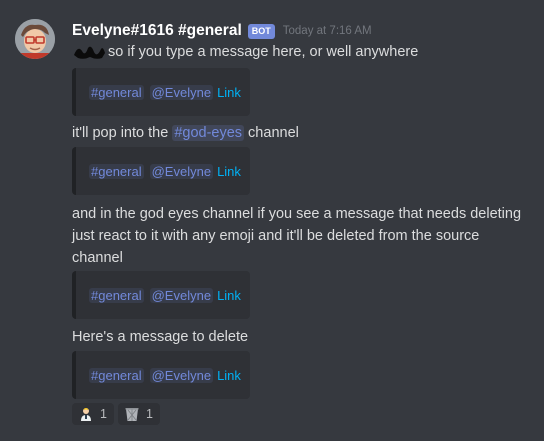 The width and height of the screenshot is (544, 441). What do you see at coordinates (89, 52) in the screenshot?
I see `redacted-scribble-icon` at bounding box center [89, 52].